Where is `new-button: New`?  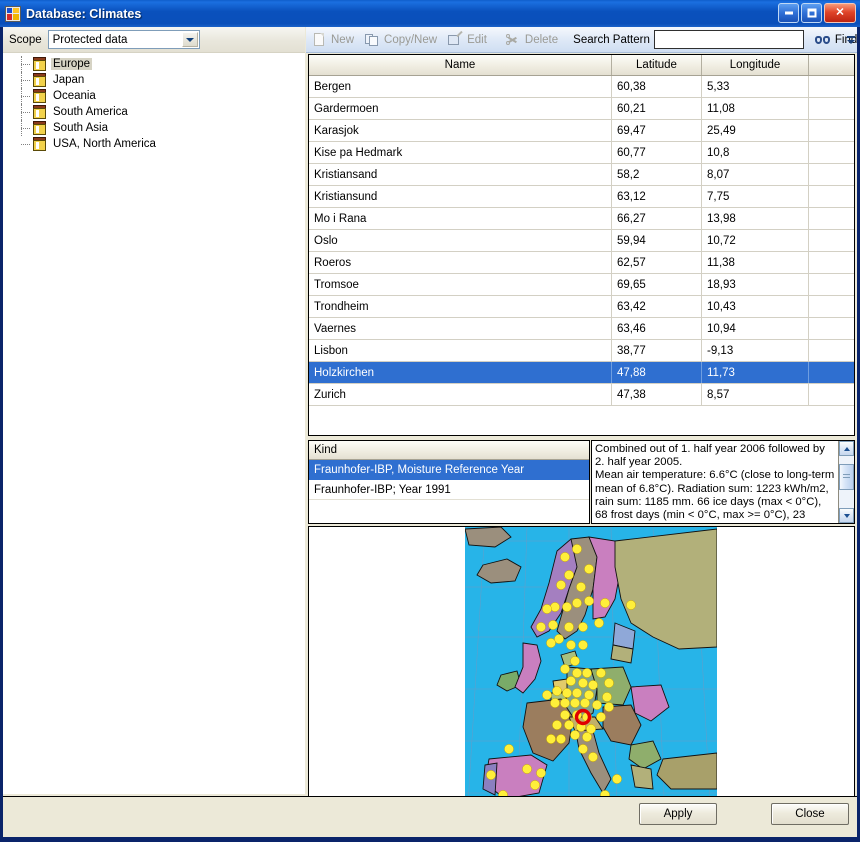
new-button: New is located at coordinates (332, 40).